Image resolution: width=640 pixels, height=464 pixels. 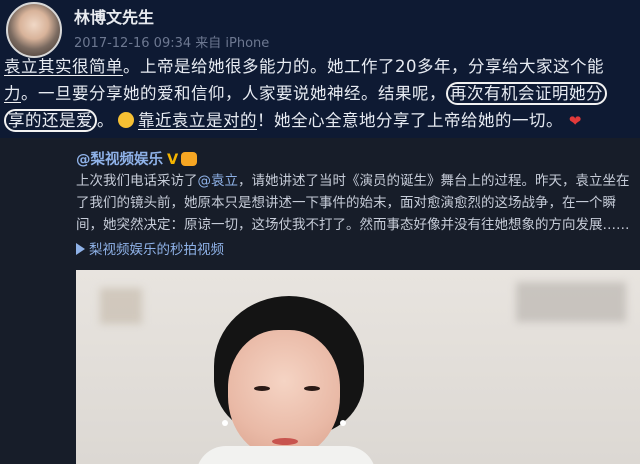 I want to click on mention-link: @袁立, so click(x=218, y=181).